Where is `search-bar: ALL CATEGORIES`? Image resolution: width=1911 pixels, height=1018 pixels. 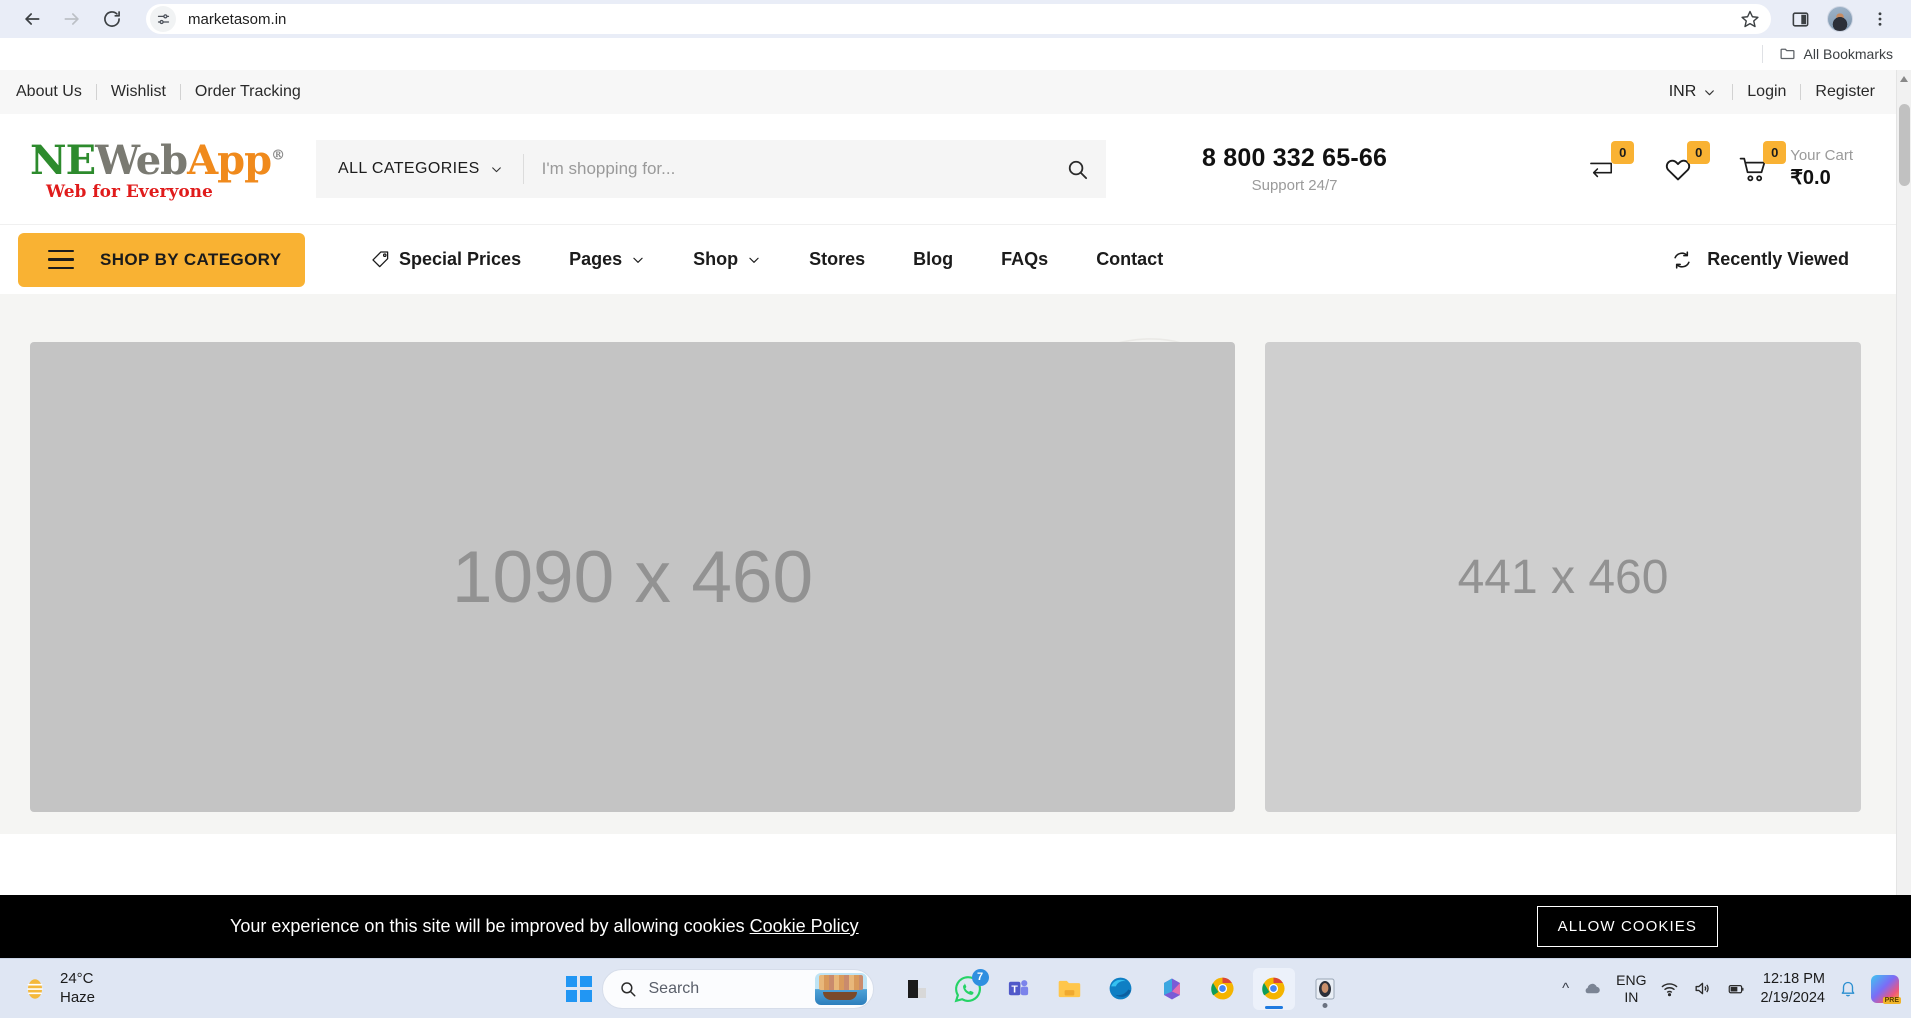
search-bar: ALL CATEGORIES is located at coordinates (711, 169).